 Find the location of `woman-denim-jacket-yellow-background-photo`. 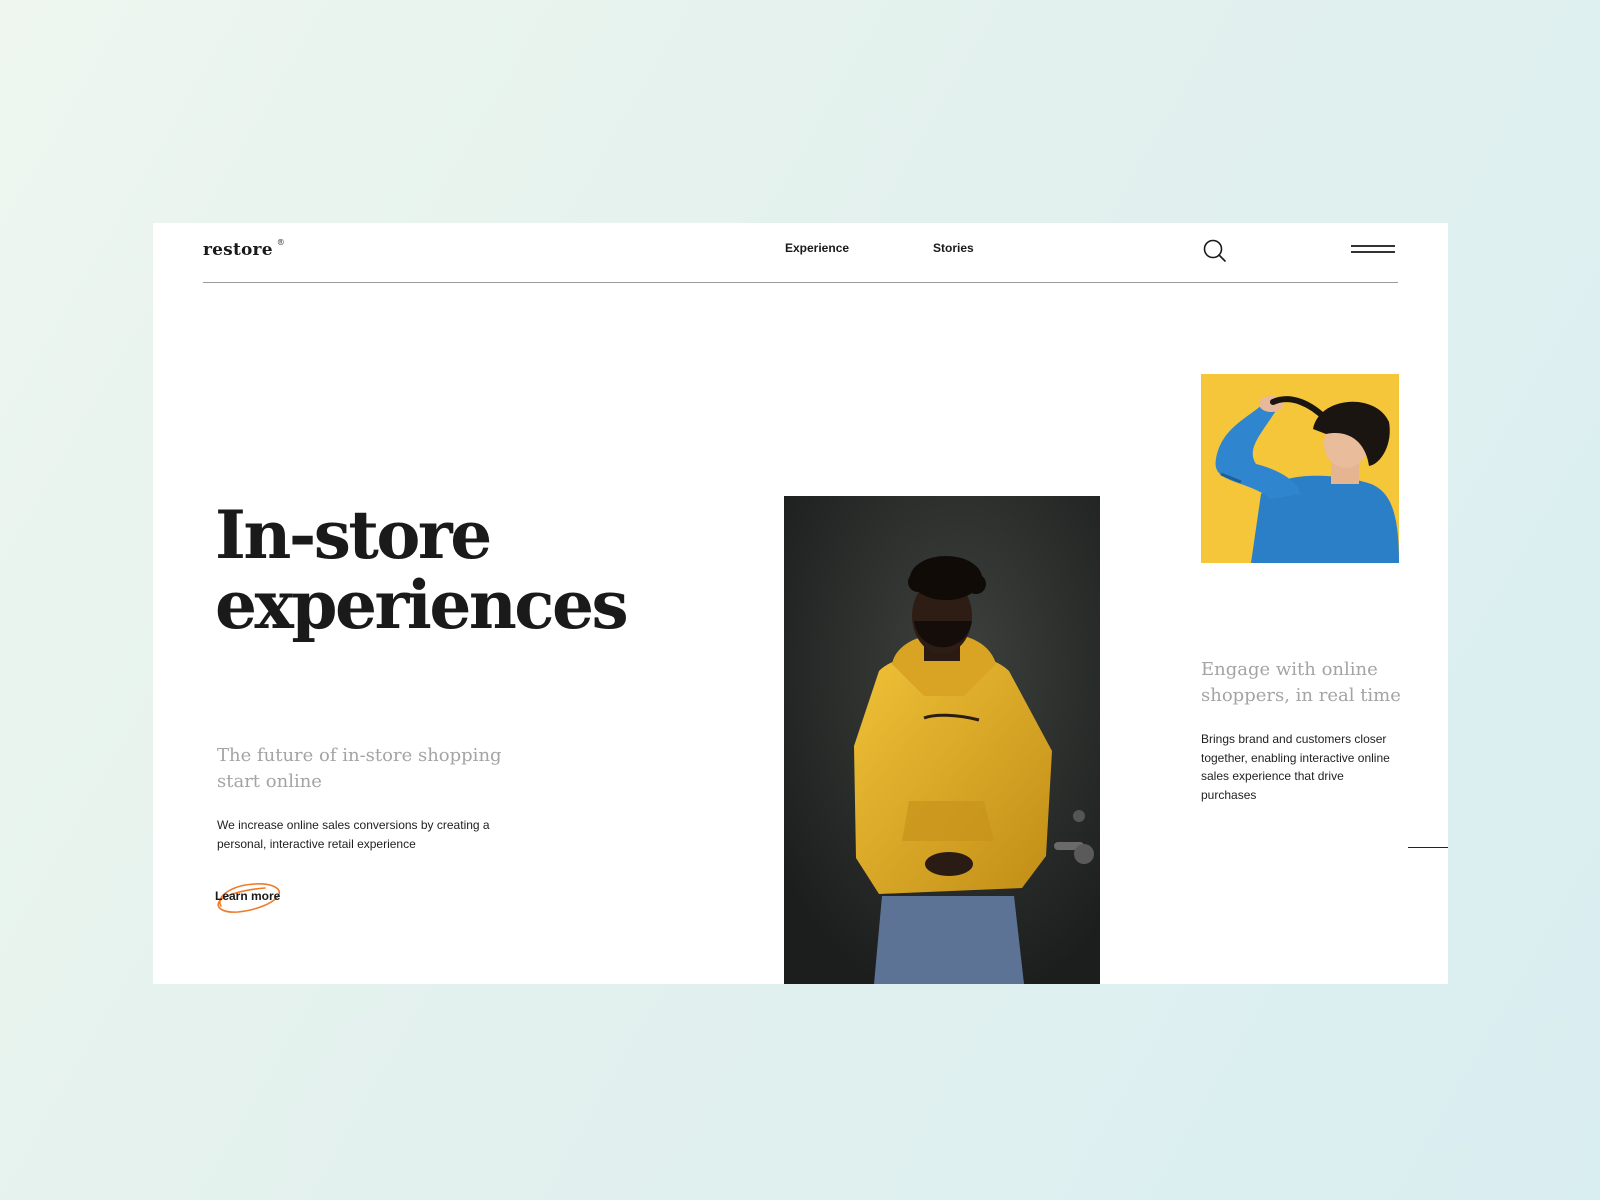

woman-denim-jacket-yellow-background-photo is located at coordinates (1300, 468).